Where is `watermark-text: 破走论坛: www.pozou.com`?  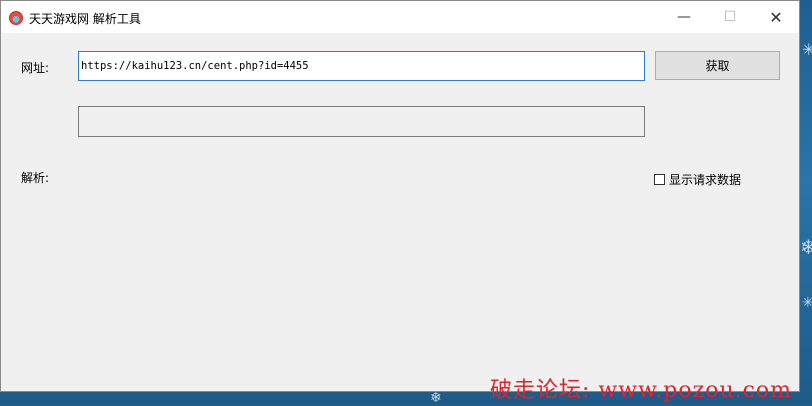 watermark-text: 破走论坛: www.pozou.com is located at coordinates (641, 390).